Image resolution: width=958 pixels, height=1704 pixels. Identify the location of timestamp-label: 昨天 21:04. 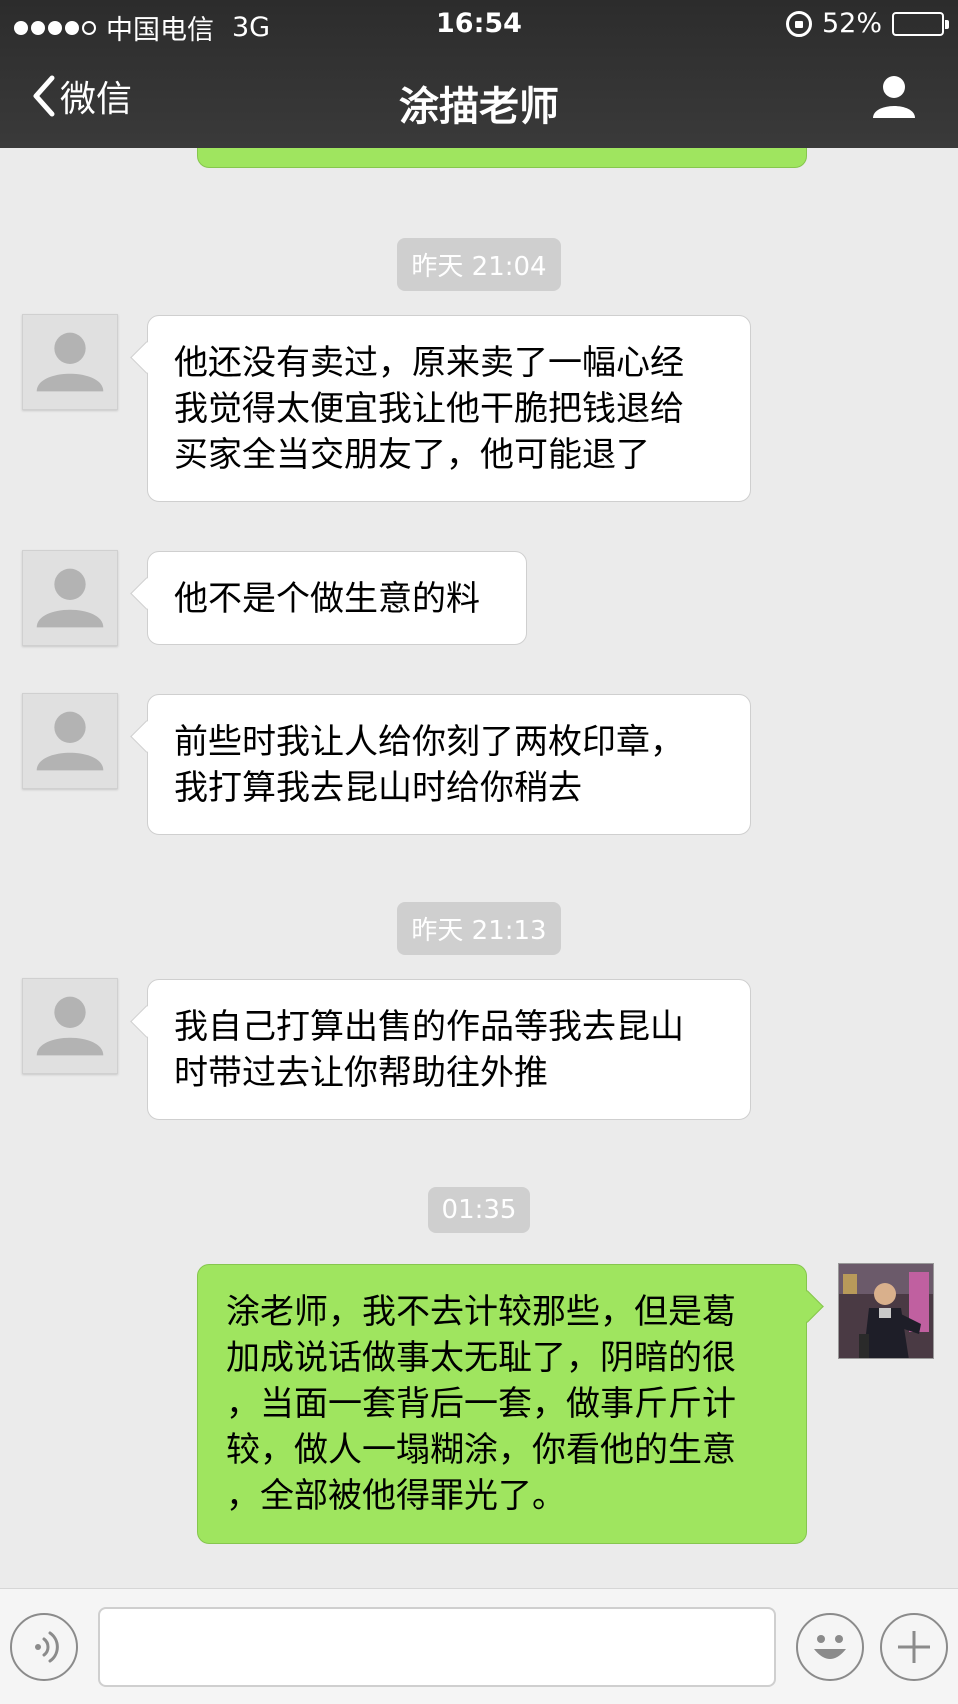
(479, 264).